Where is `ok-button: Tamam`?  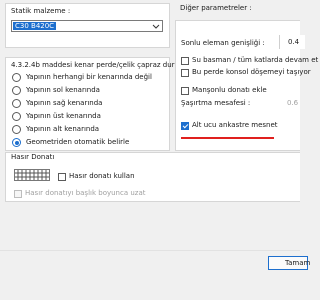
ok-button: Tamam is located at coordinates (289, 263).